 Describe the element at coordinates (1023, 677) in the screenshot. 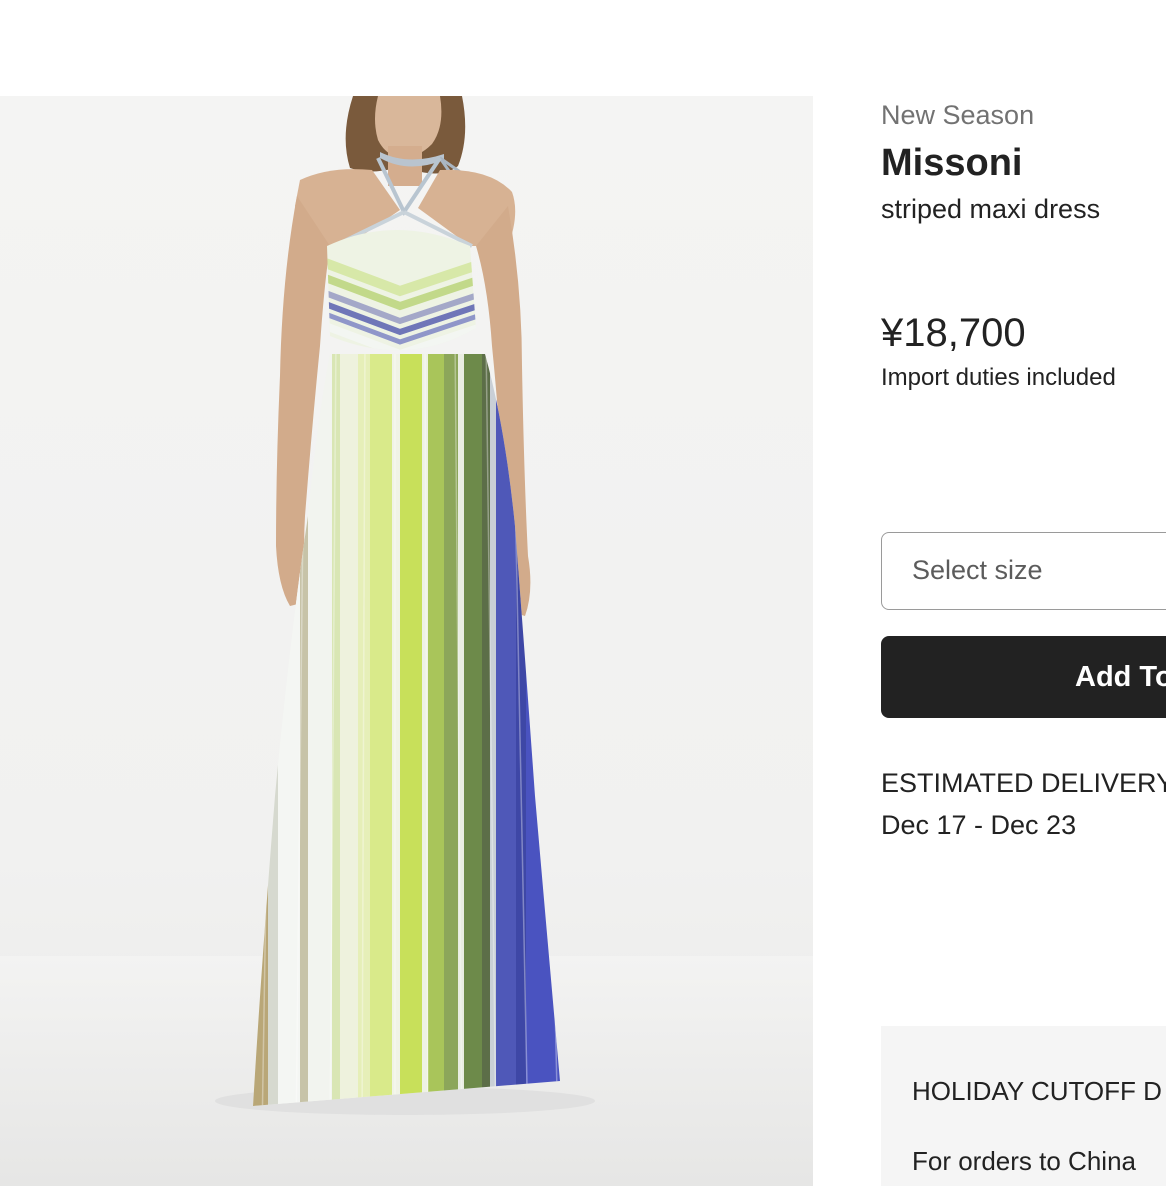

I see `add-to-bag-button: Add To` at that location.